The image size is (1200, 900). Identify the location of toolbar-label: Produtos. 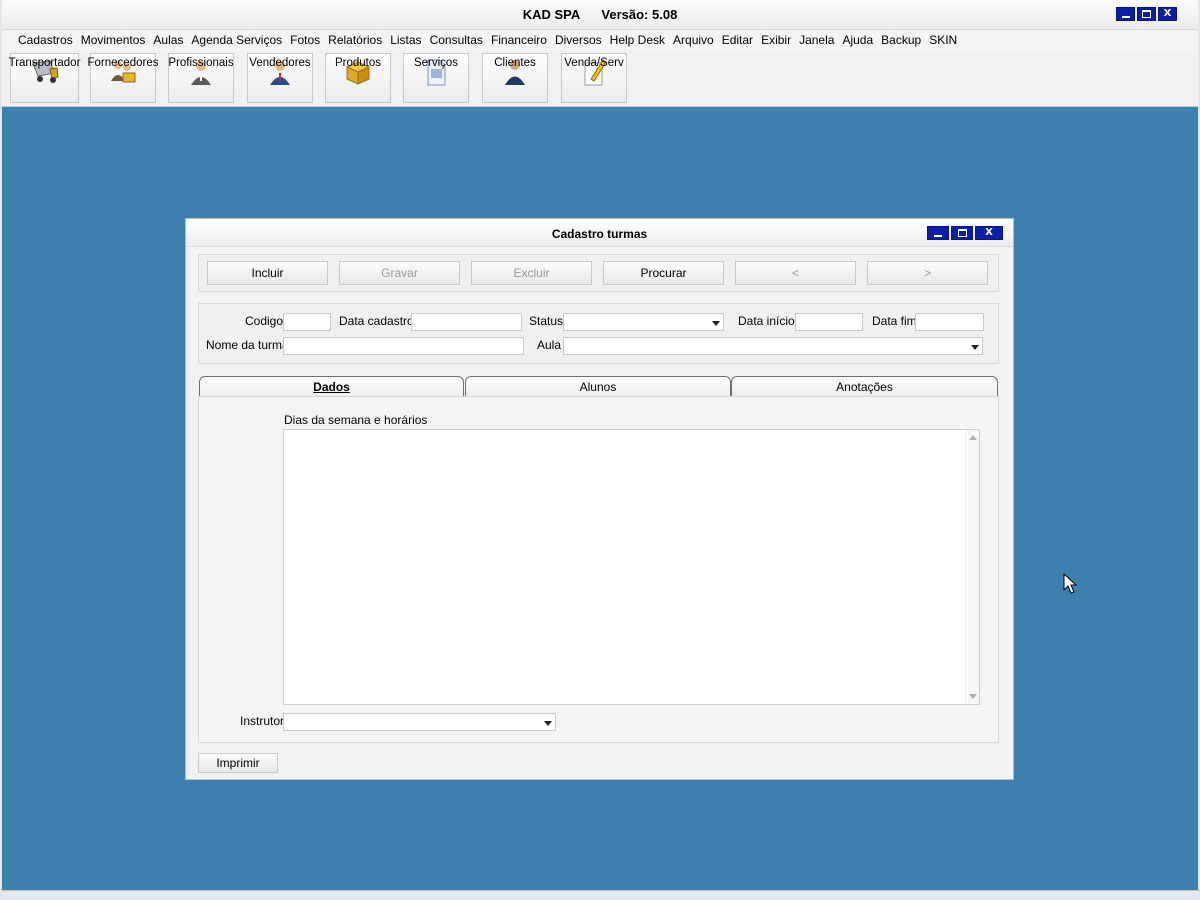
(358, 63).